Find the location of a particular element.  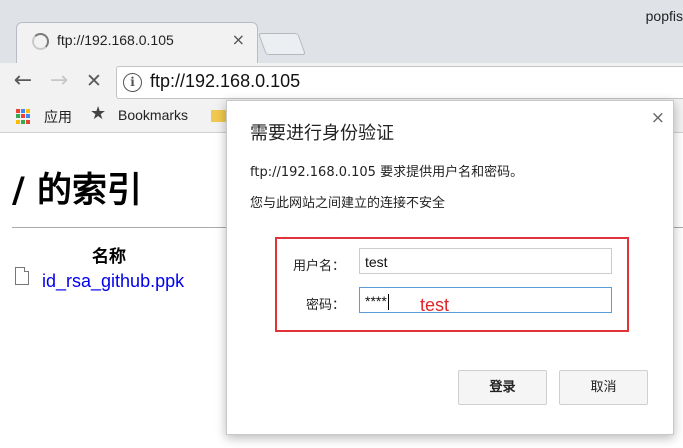

password-field: **** is located at coordinates (485, 300).